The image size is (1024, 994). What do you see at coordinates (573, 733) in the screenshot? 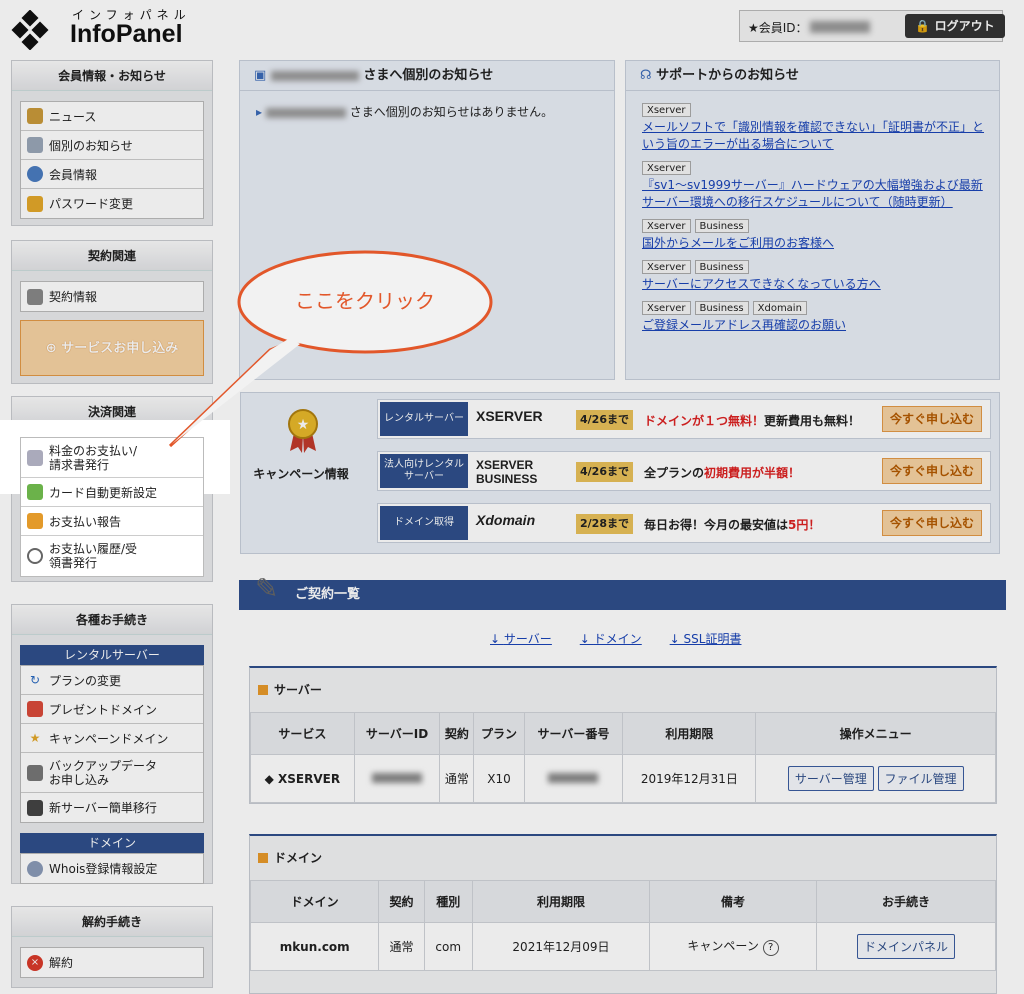
I see `th-server-number: サーバー番号` at bounding box center [573, 733].